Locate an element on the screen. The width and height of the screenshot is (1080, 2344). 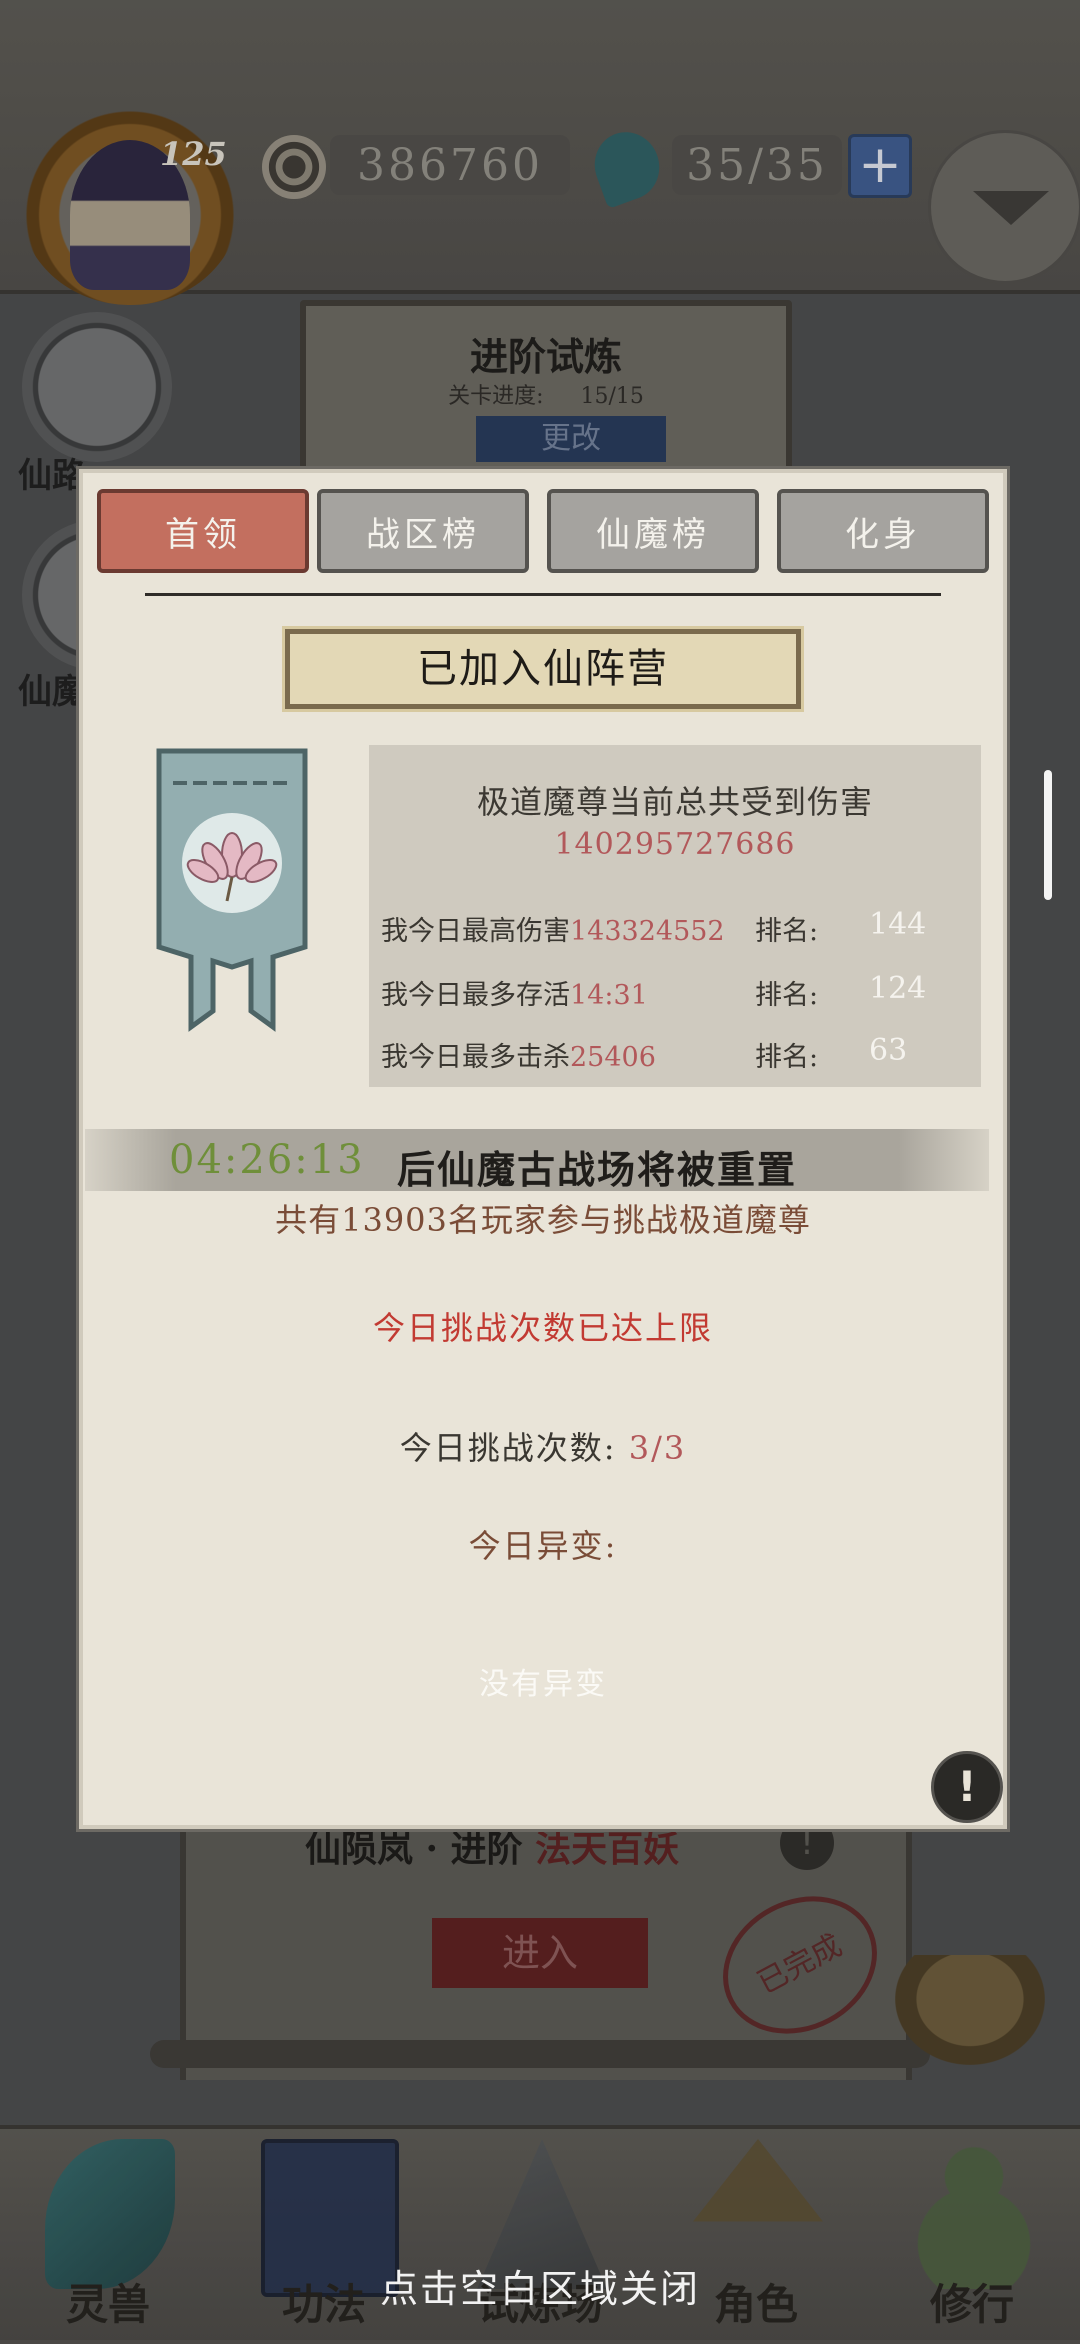
stat-row-survival: 我今日最多存活14:31 is located at coordinates (514, 992).